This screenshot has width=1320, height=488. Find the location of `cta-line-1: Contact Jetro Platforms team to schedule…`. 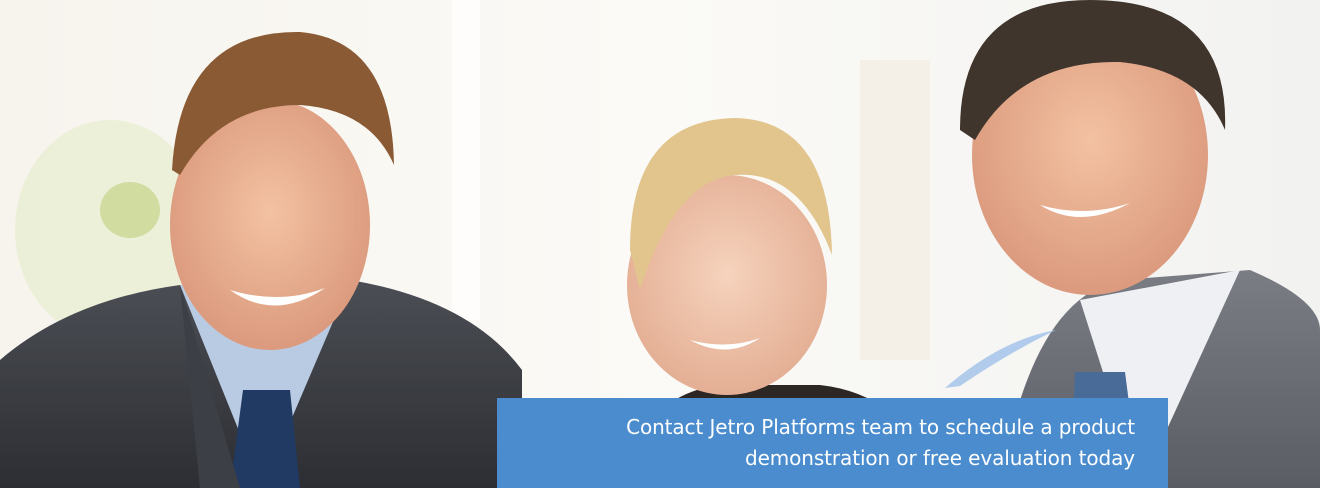

cta-line-1: Contact Jetro Platforms team to schedule… is located at coordinates (880, 427).